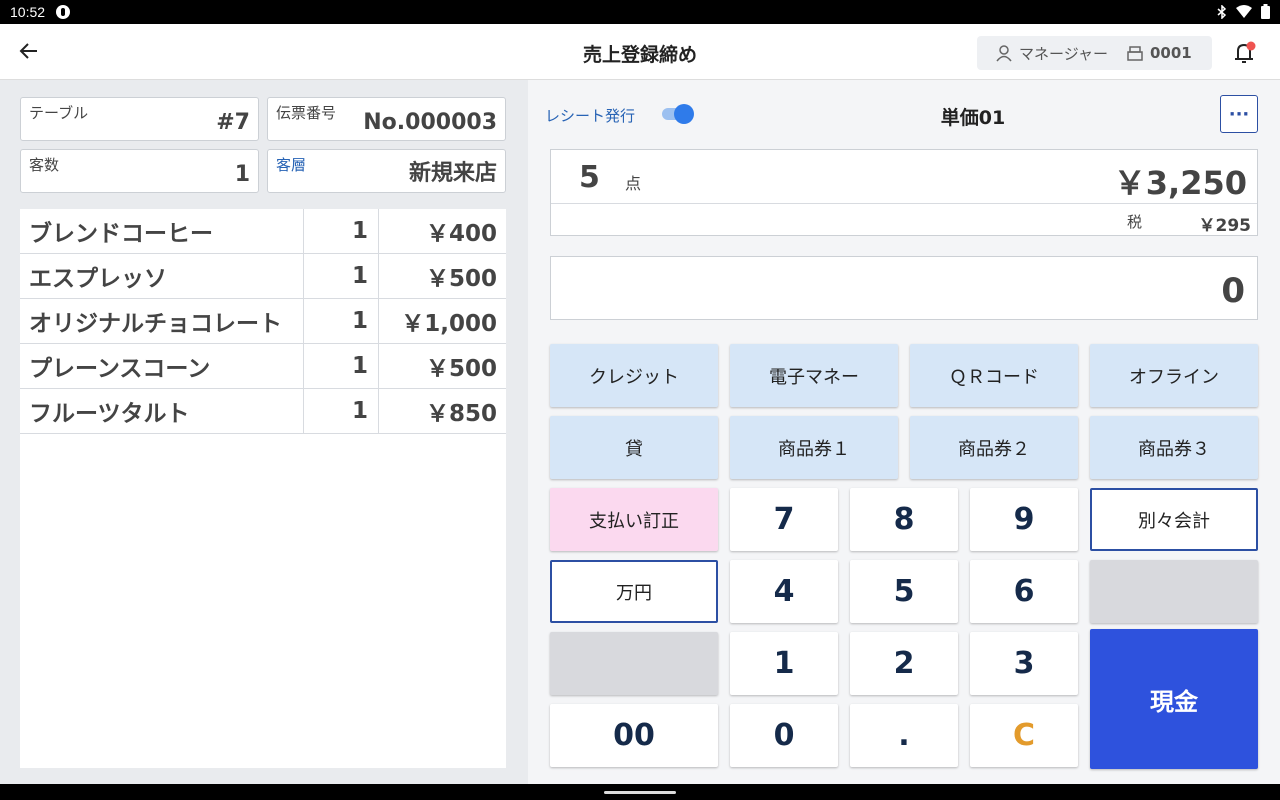 This screenshot has width=1280, height=800. Describe the element at coordinates (162, 411) in the screenshot. I see `item-name: フルーツタルト` at that location.